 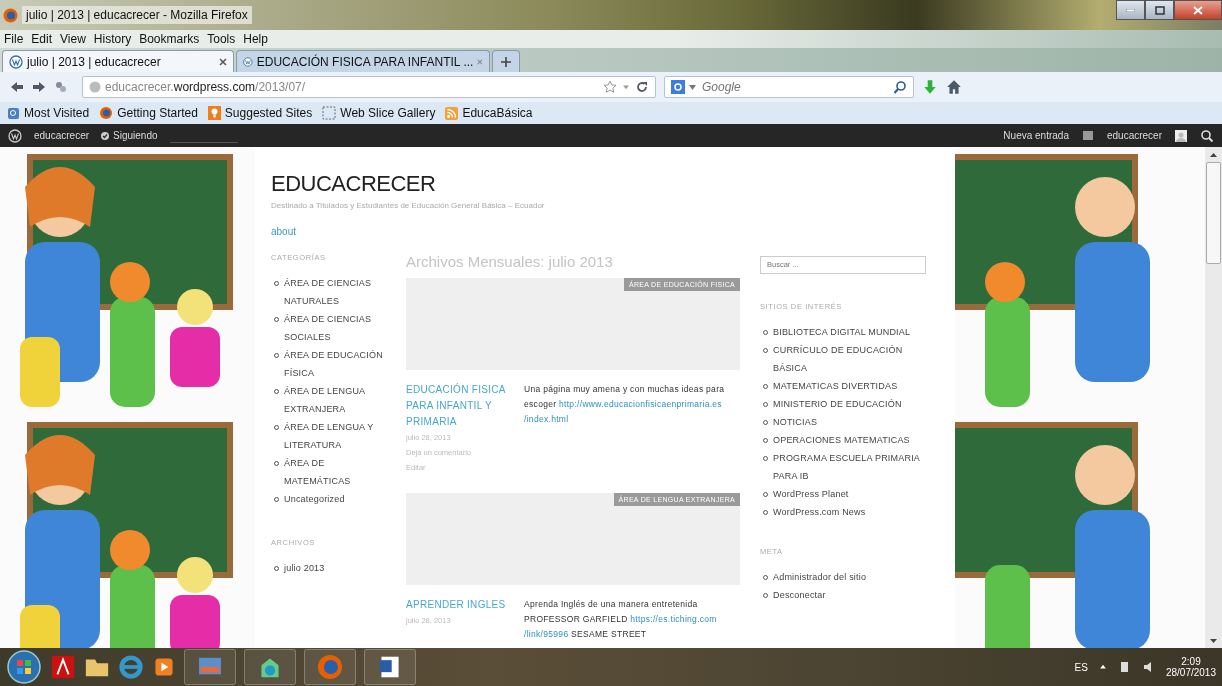 What do you see at coordinates (314, 499) in the screenshot?
I see `sidebar-link: Uncategorized` at bounding box center [314, 499].